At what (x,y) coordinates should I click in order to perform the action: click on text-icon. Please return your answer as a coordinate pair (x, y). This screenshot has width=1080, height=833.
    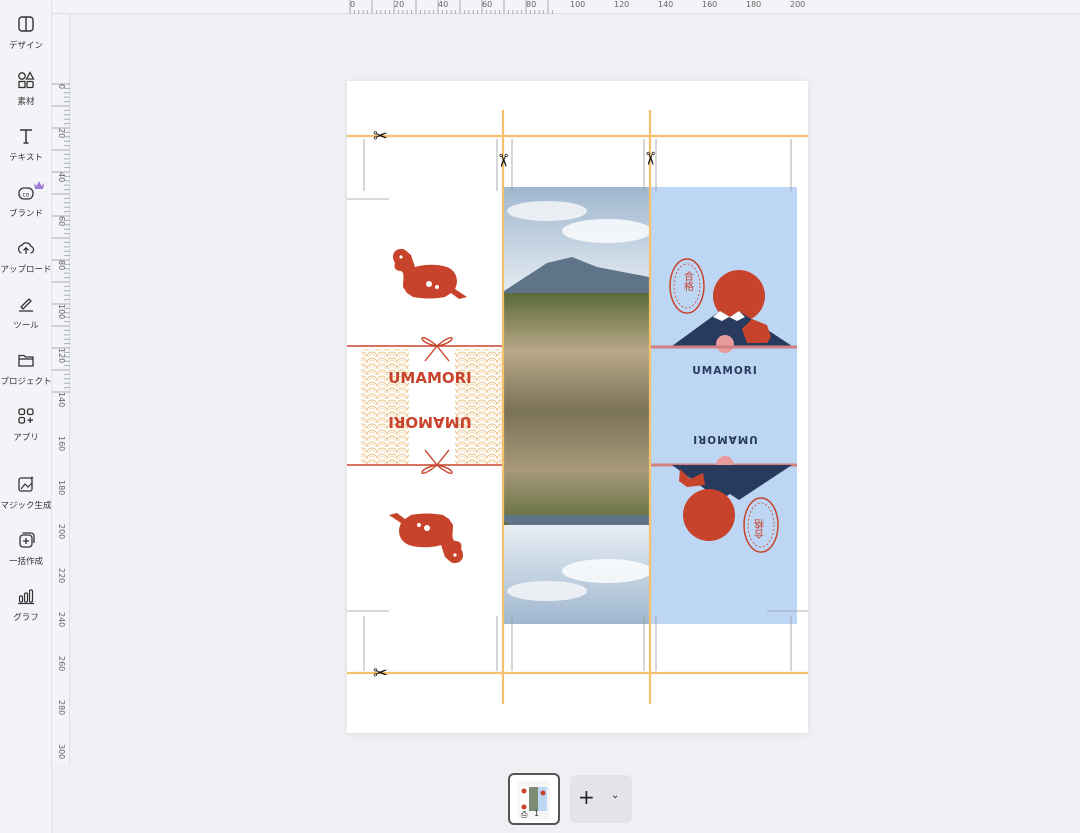
    Looking at the image, I should click on (26, 136).